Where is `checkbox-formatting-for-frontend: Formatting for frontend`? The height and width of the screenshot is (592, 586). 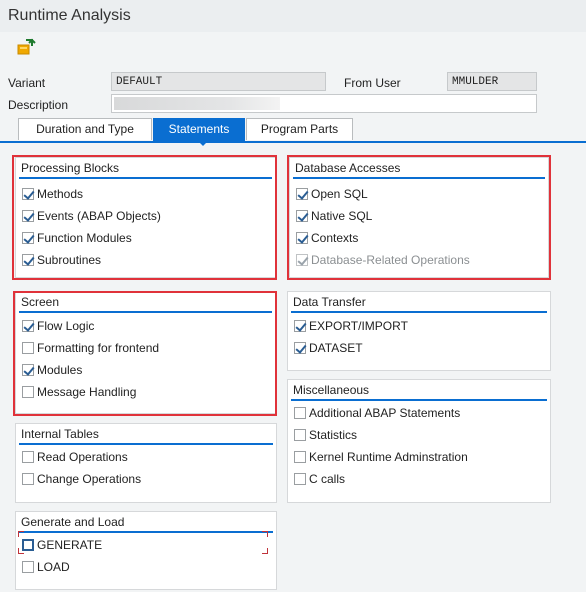
checkbox-formatting-for-frontend: Formatting for frontend is located at coordinates (90, 348).